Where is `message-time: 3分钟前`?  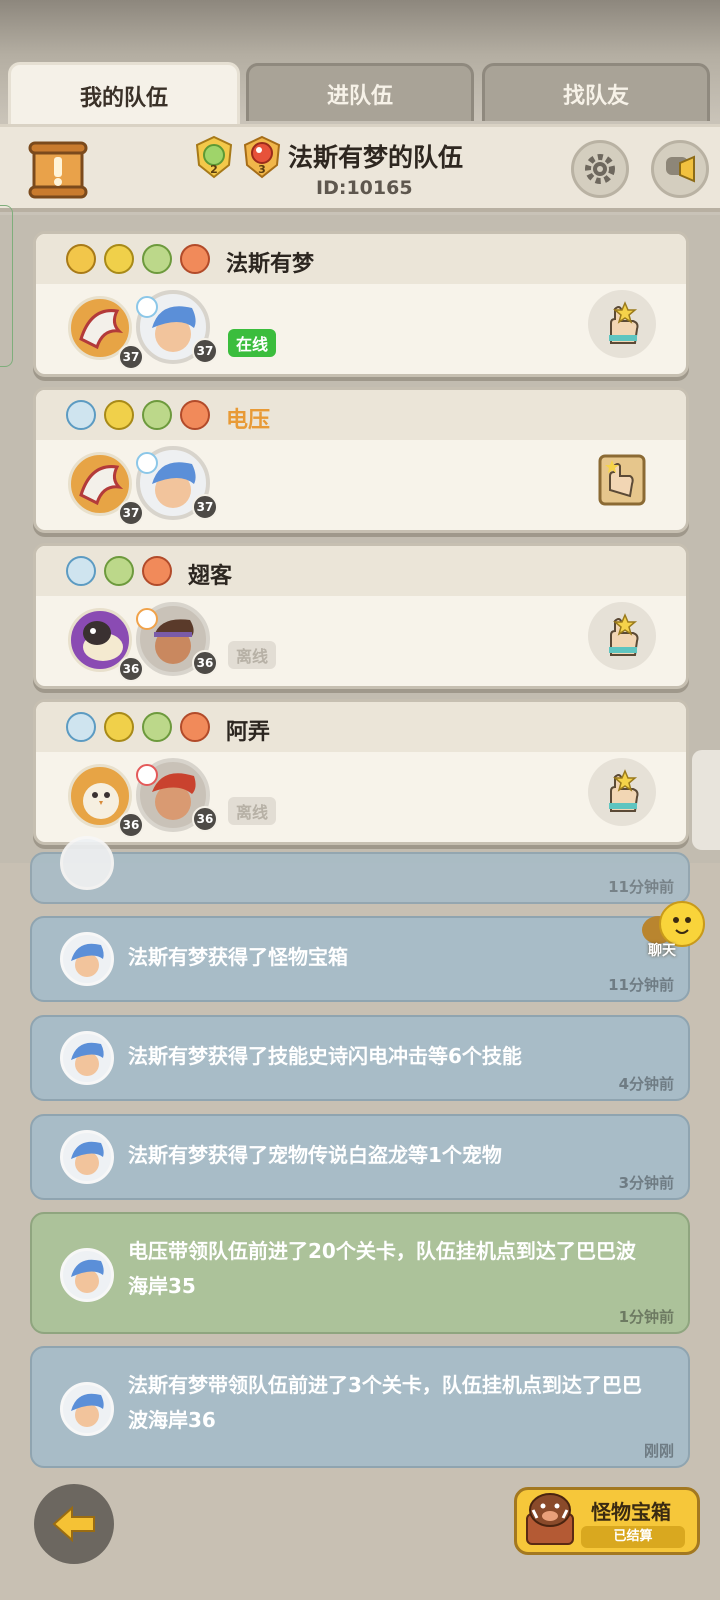
message-time: 3分钟前 is located at coordinates (646, 1183).